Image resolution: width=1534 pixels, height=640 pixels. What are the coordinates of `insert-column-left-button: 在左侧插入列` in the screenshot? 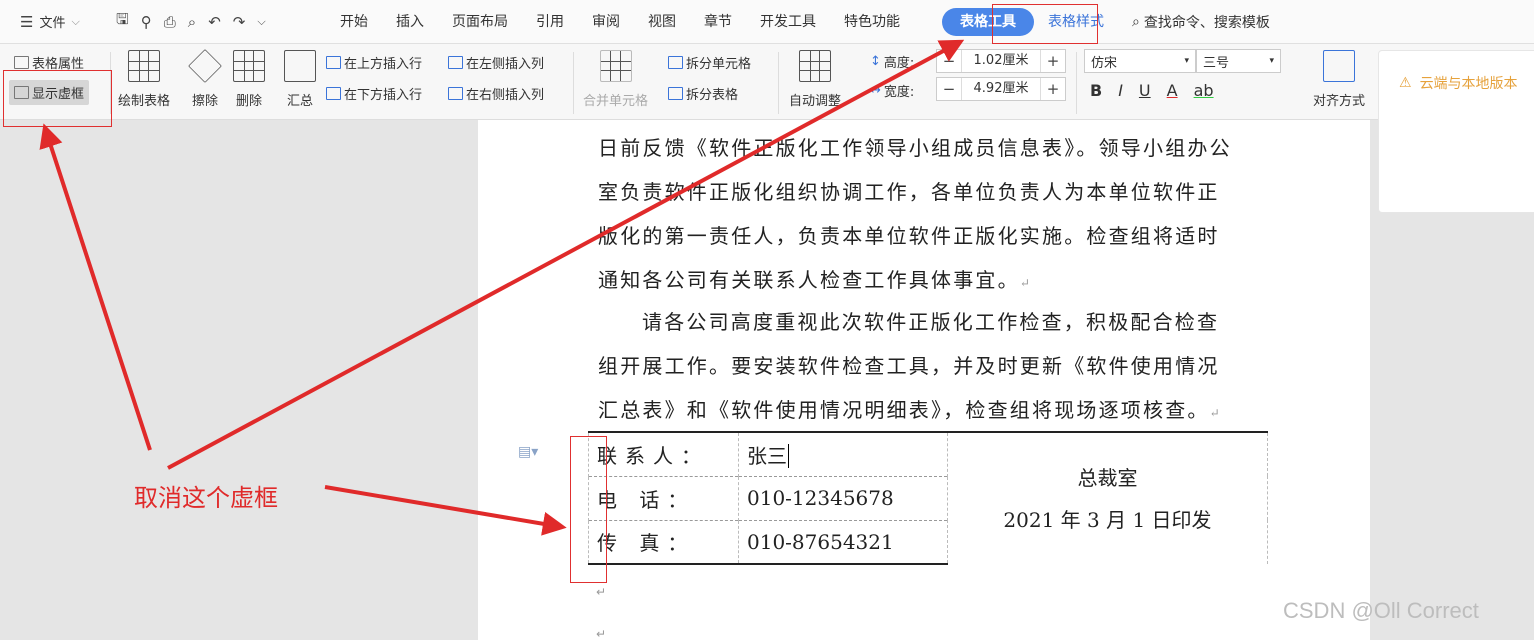 It's located at (496, 62).